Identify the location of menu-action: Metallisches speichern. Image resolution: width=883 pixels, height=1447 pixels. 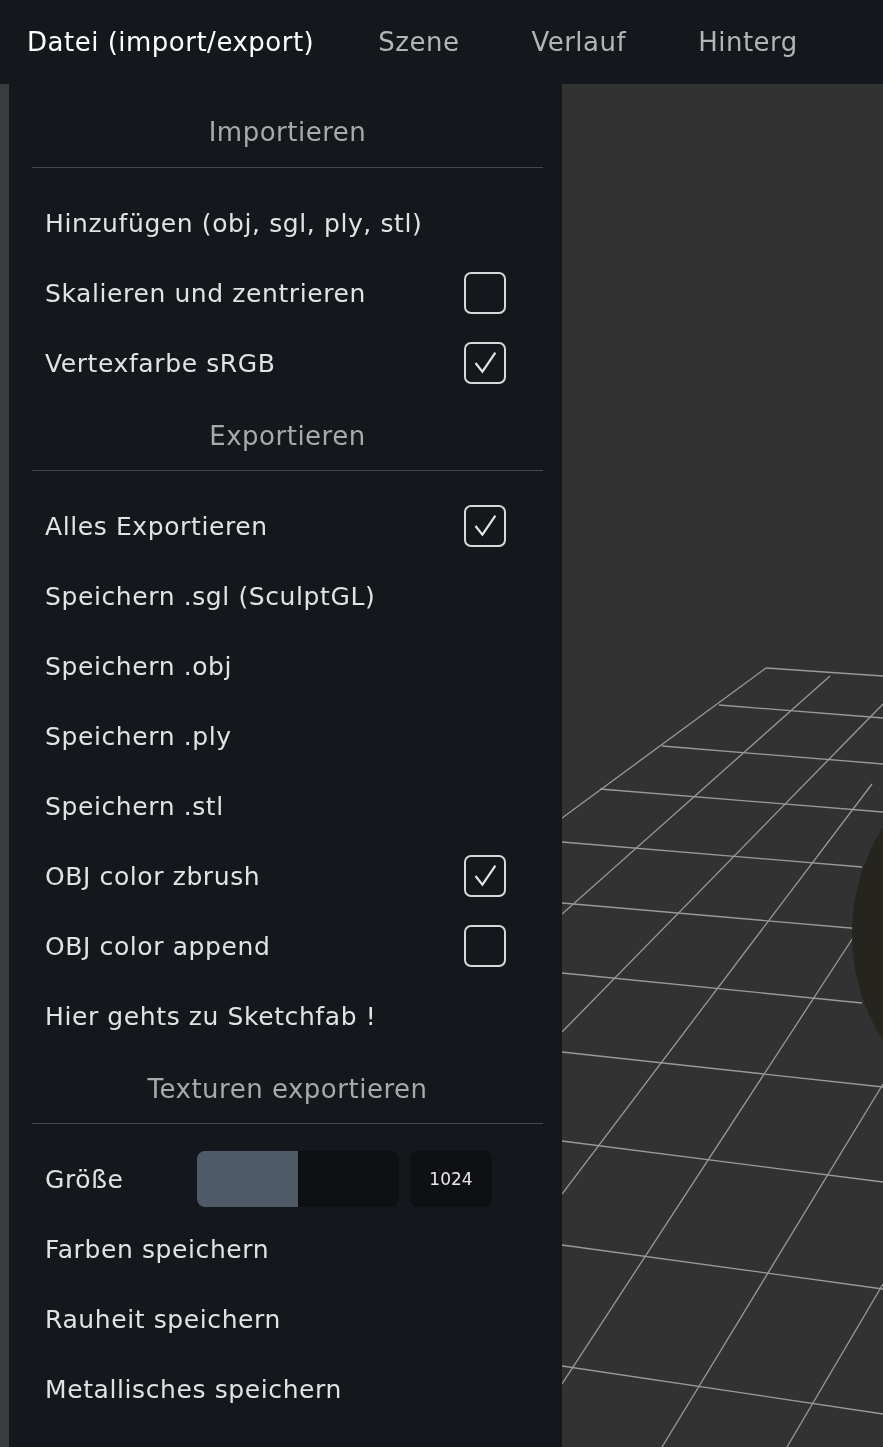
(193, 1389).